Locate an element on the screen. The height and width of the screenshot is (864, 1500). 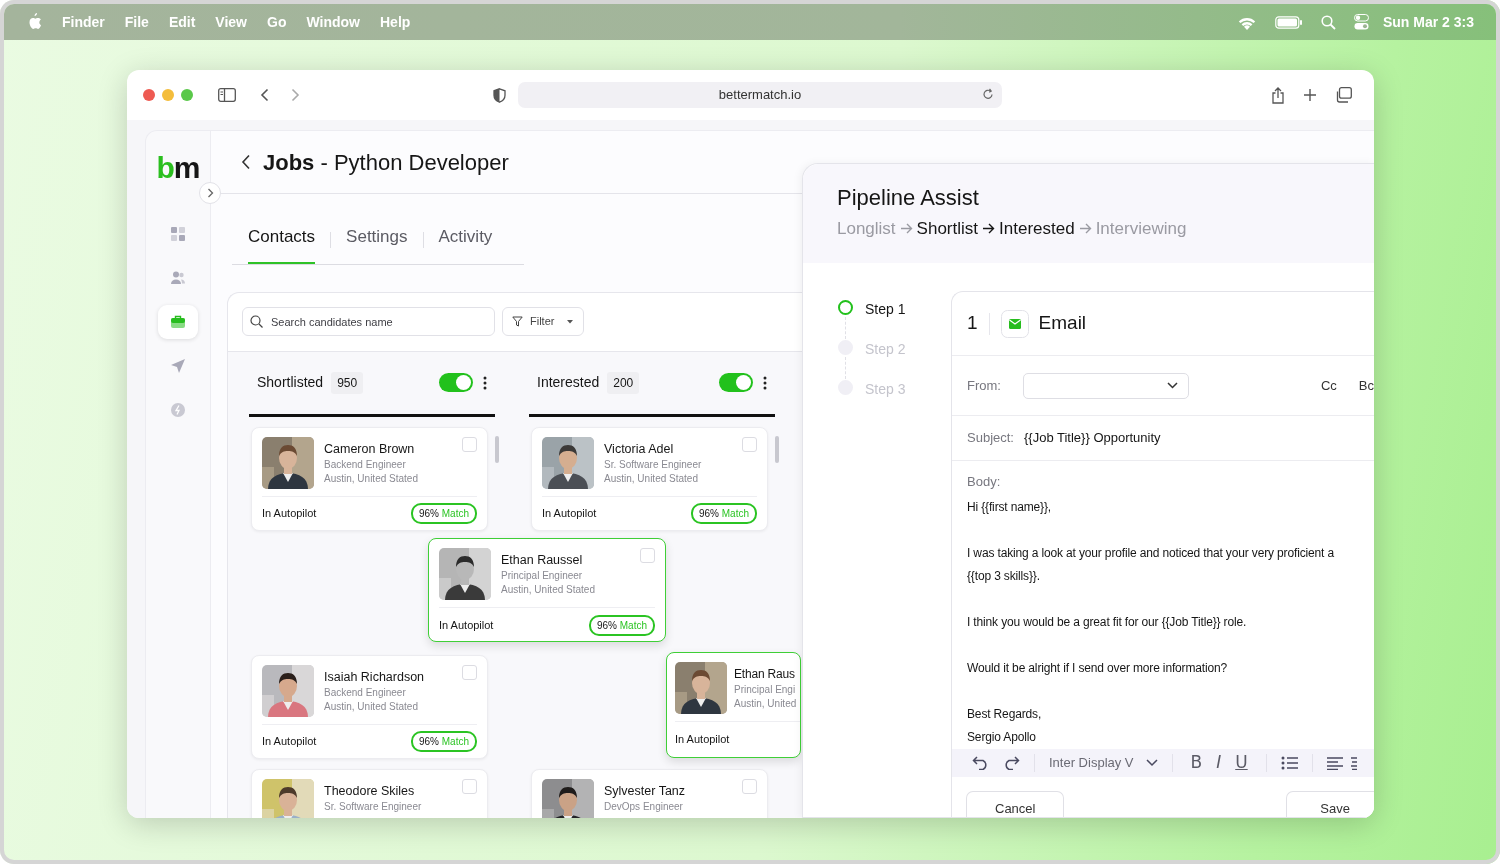
candidate-name: Ethan Raus is located at coordinates (765, 674).